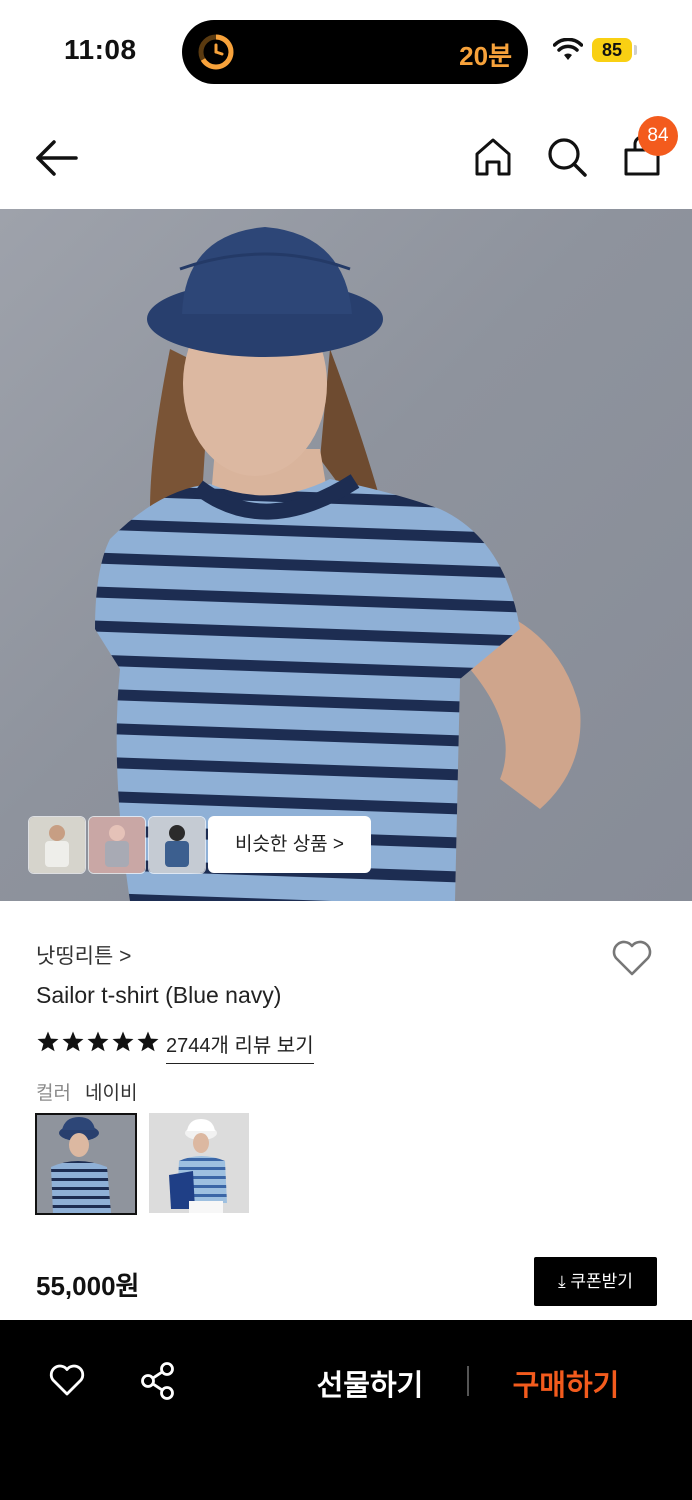  What do you see at coordinates (635, 50) in the screenshot?
I see `battery-tip` at bounding box center [635, 50].